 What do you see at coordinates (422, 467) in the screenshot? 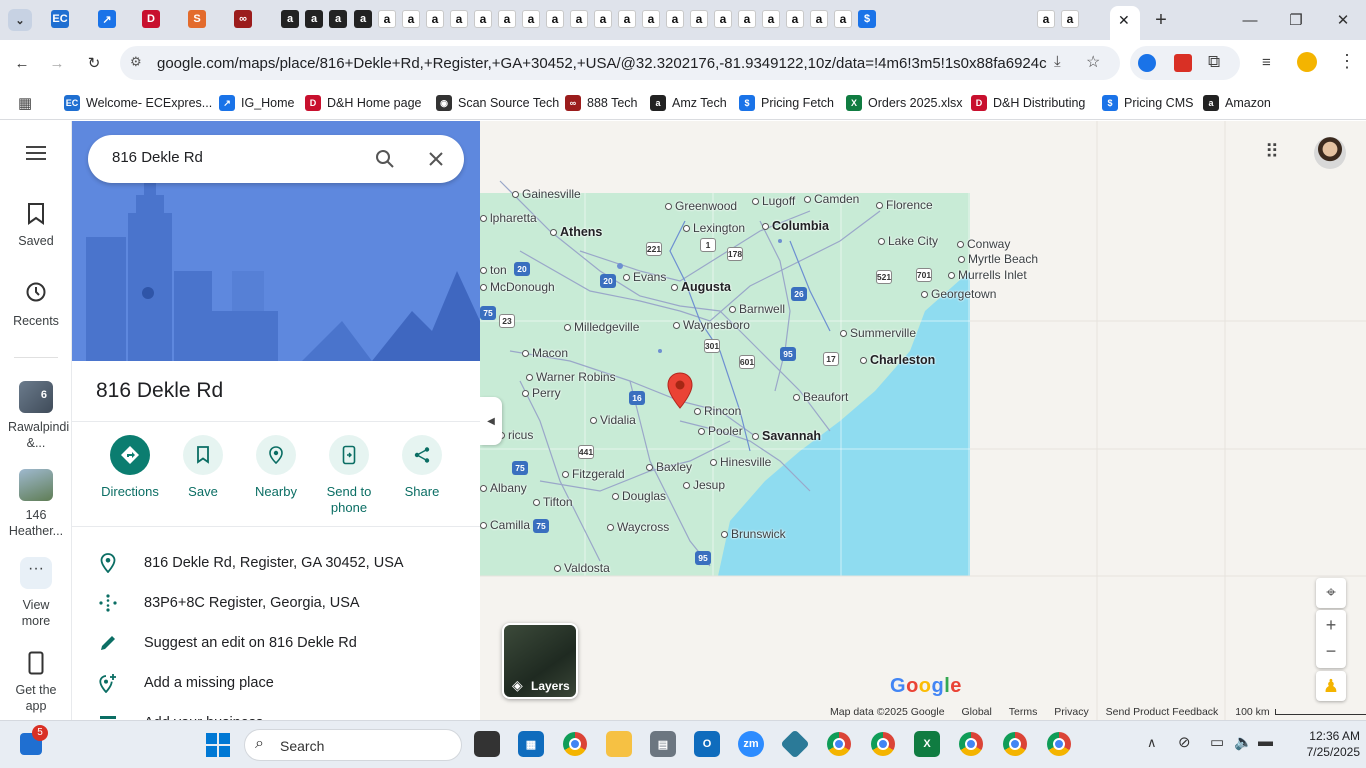
I see `share-button: Share` at bounding box center [422, 467].